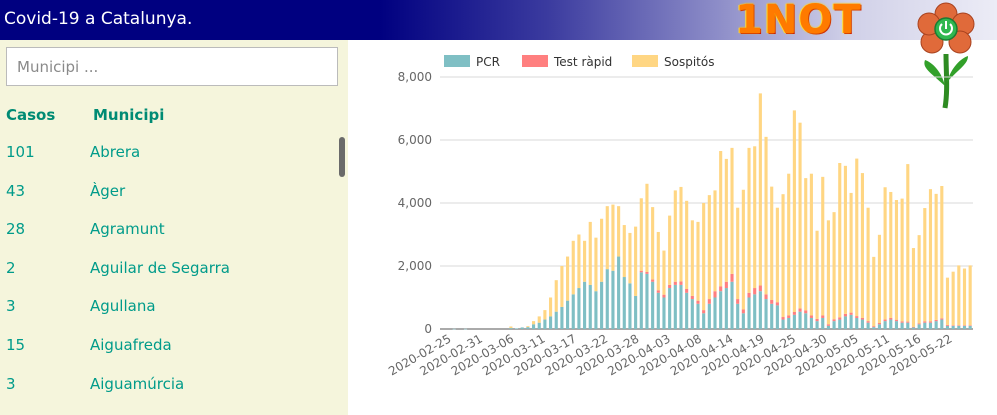  What do you see at coordinates (798, 21) in the screenshot?
I see `brand-logo: 1NOT` at bounding box center [798, 21].